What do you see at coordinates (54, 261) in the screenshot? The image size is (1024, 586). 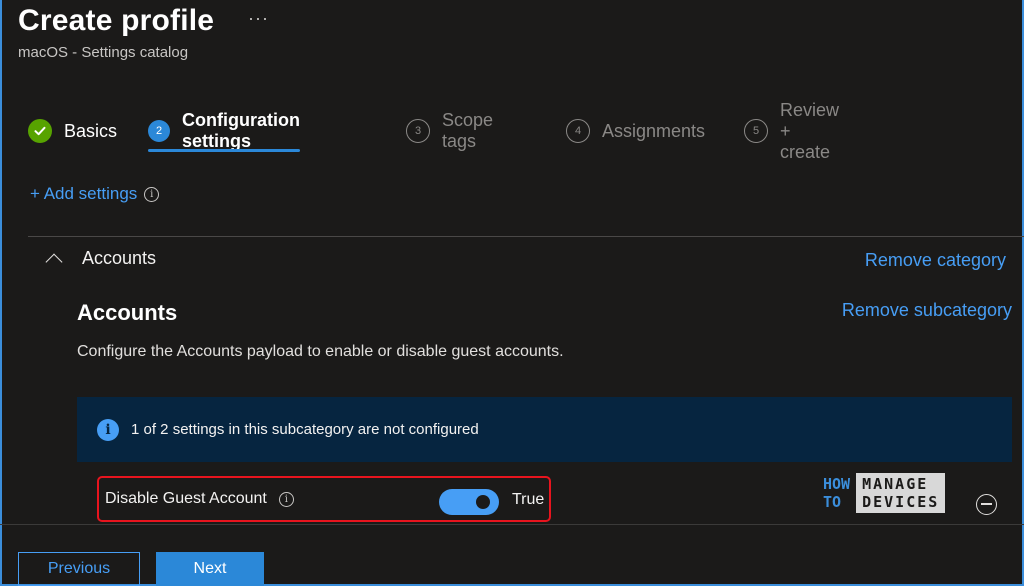 I see `chevron-up-icon` at bounding box center [54, 261].